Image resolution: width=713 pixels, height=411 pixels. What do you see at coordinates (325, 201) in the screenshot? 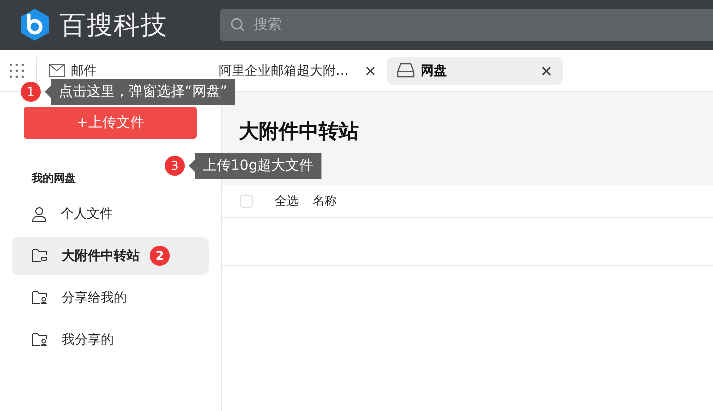
I see `column-header: 名称` at bounding box center [325, 201].